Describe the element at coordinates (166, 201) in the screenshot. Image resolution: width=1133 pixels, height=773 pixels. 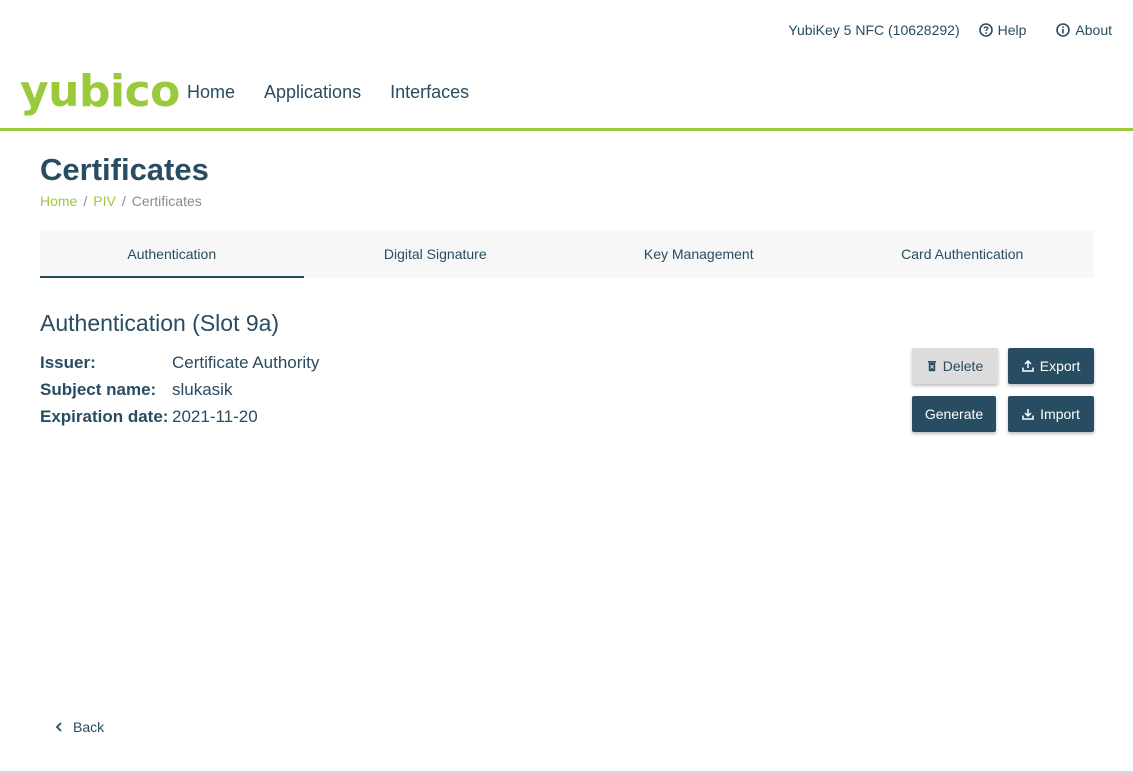
I see `breadcrumb-current: Certificates` at that location.